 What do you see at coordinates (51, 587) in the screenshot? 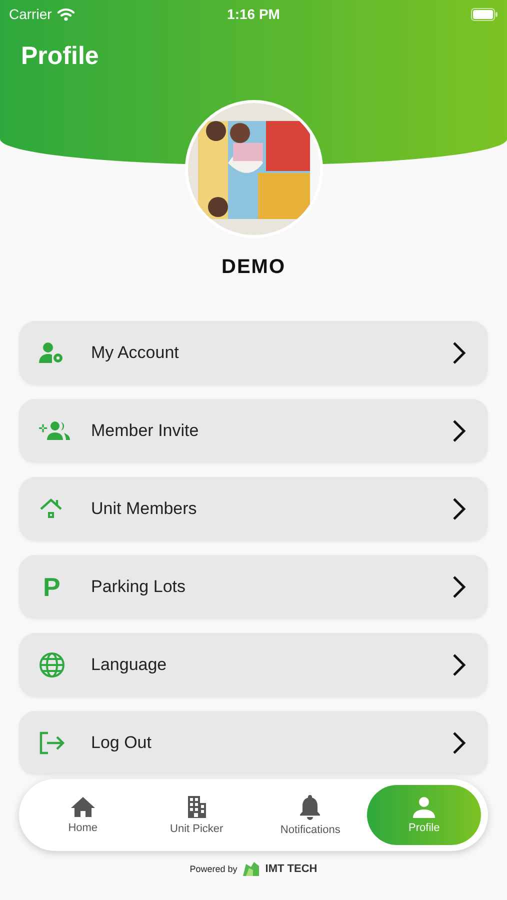
I see `parking-icon: P` at bounding box center [51, 587].